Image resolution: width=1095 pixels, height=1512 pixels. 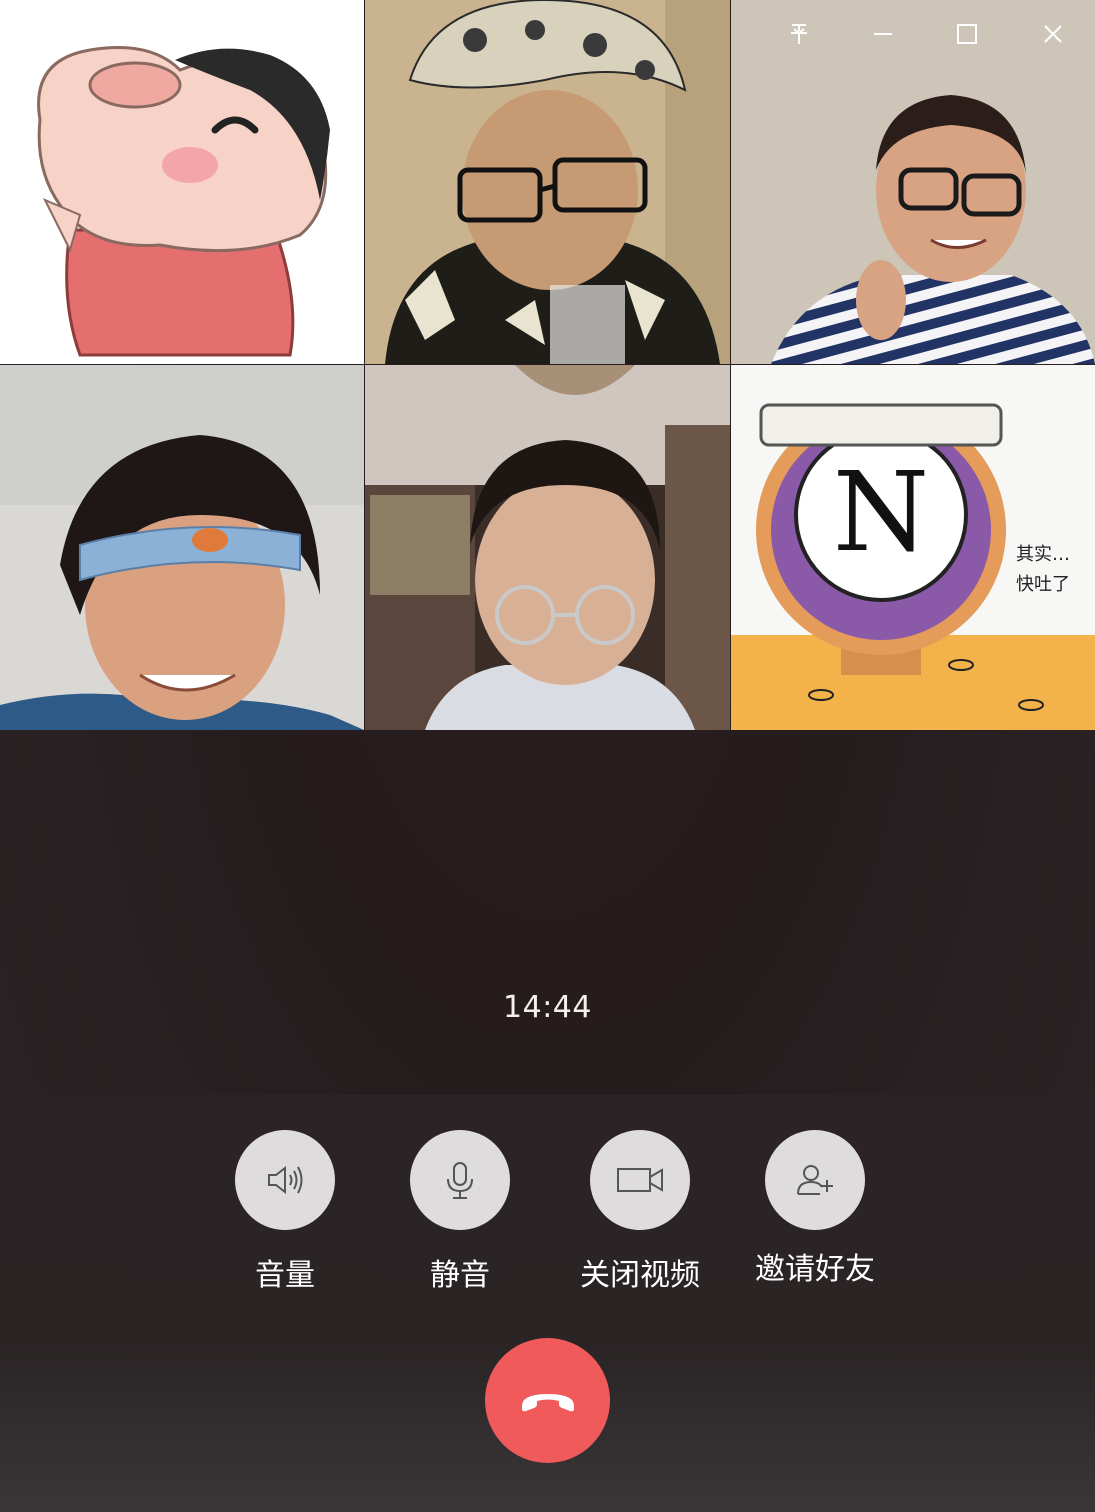 I want to click on invite-button, so click(x=815, y=1180).